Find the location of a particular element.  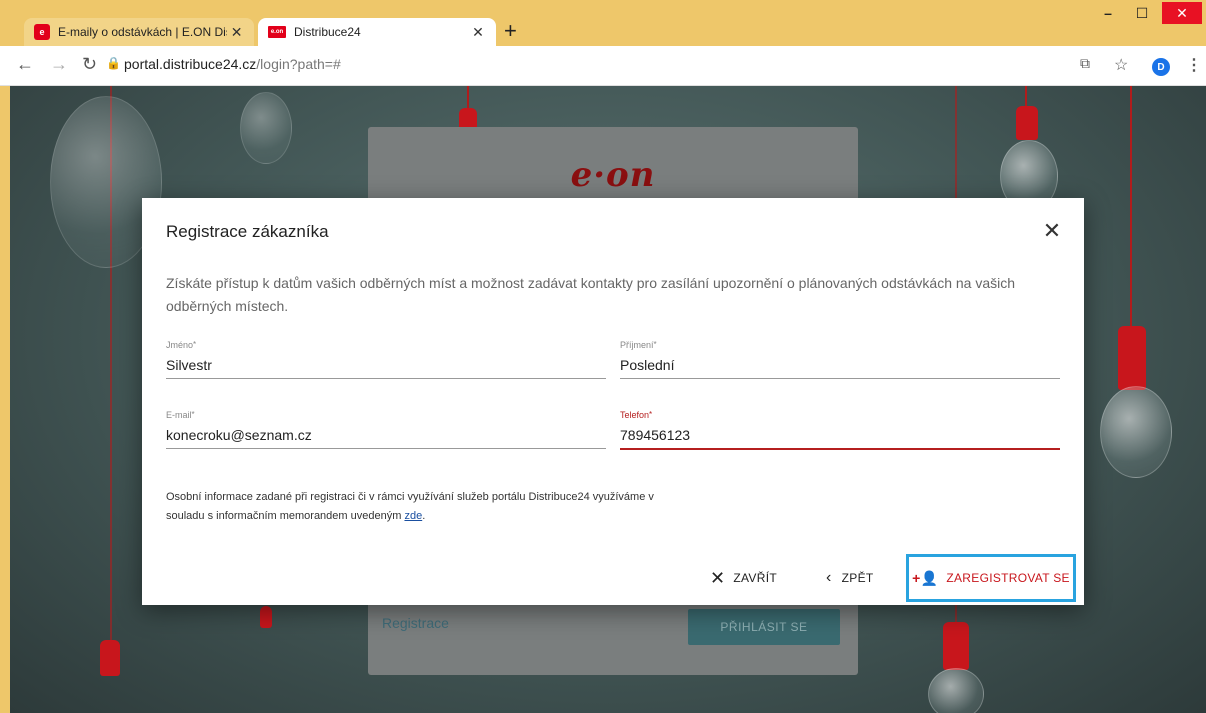

browser-tab-emaily: e E-maily o odstávkách | E.ON Disti ✕ is located at coordinates (139, 32).